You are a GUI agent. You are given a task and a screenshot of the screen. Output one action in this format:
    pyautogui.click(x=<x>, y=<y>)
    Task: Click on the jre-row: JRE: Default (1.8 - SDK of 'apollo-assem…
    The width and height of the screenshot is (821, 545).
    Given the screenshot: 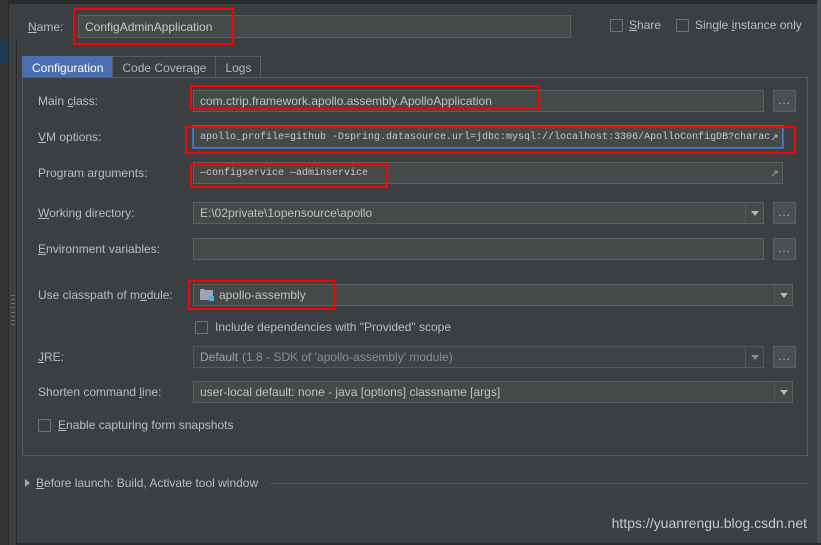 What is the action you would take?
    pyautogui.click(x=415, y=358)
    